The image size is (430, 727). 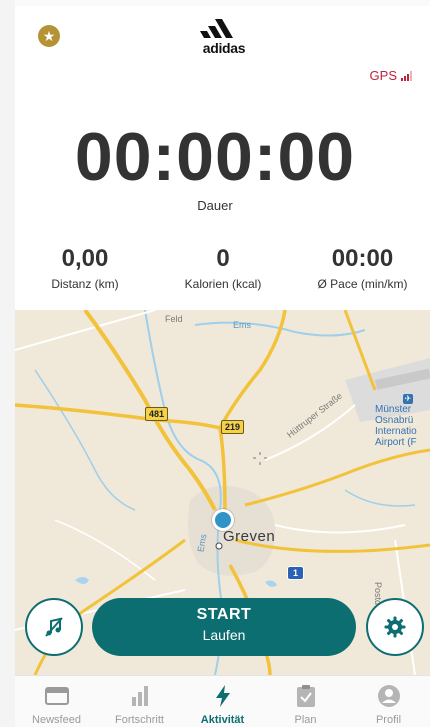 I want to click on tab-plan-label: Plan, so click(x=305, y=720).